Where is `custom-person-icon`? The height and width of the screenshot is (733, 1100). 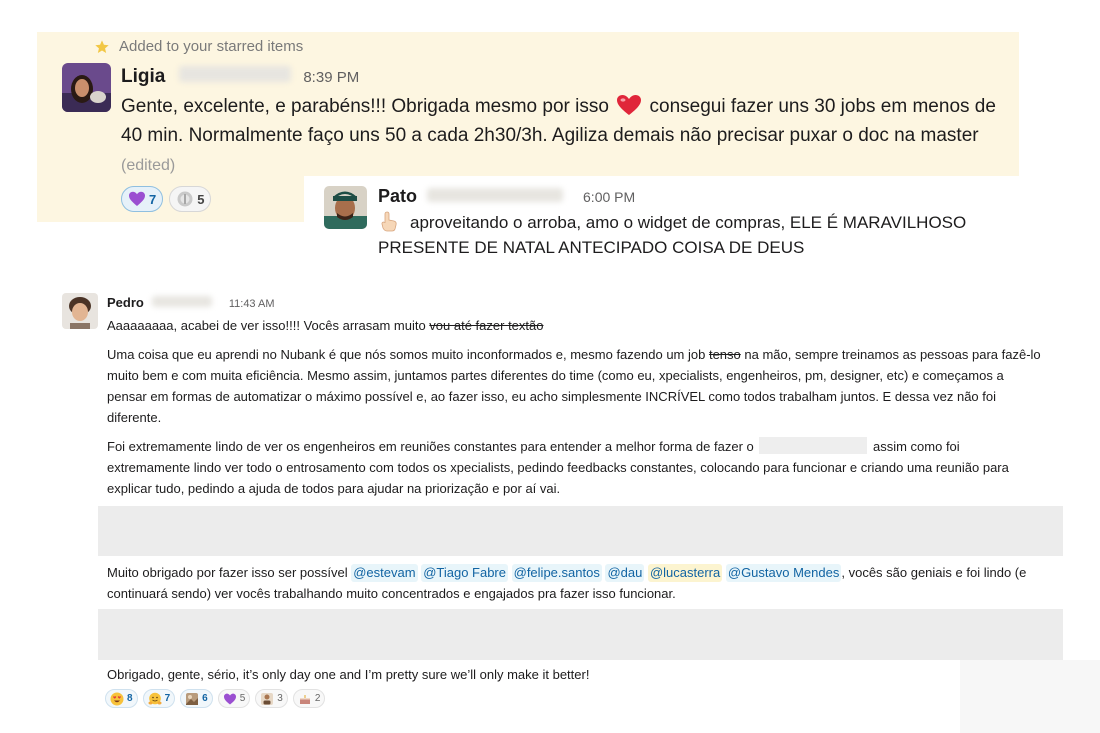 custom-person-icon is located at coordinates (267, 698).